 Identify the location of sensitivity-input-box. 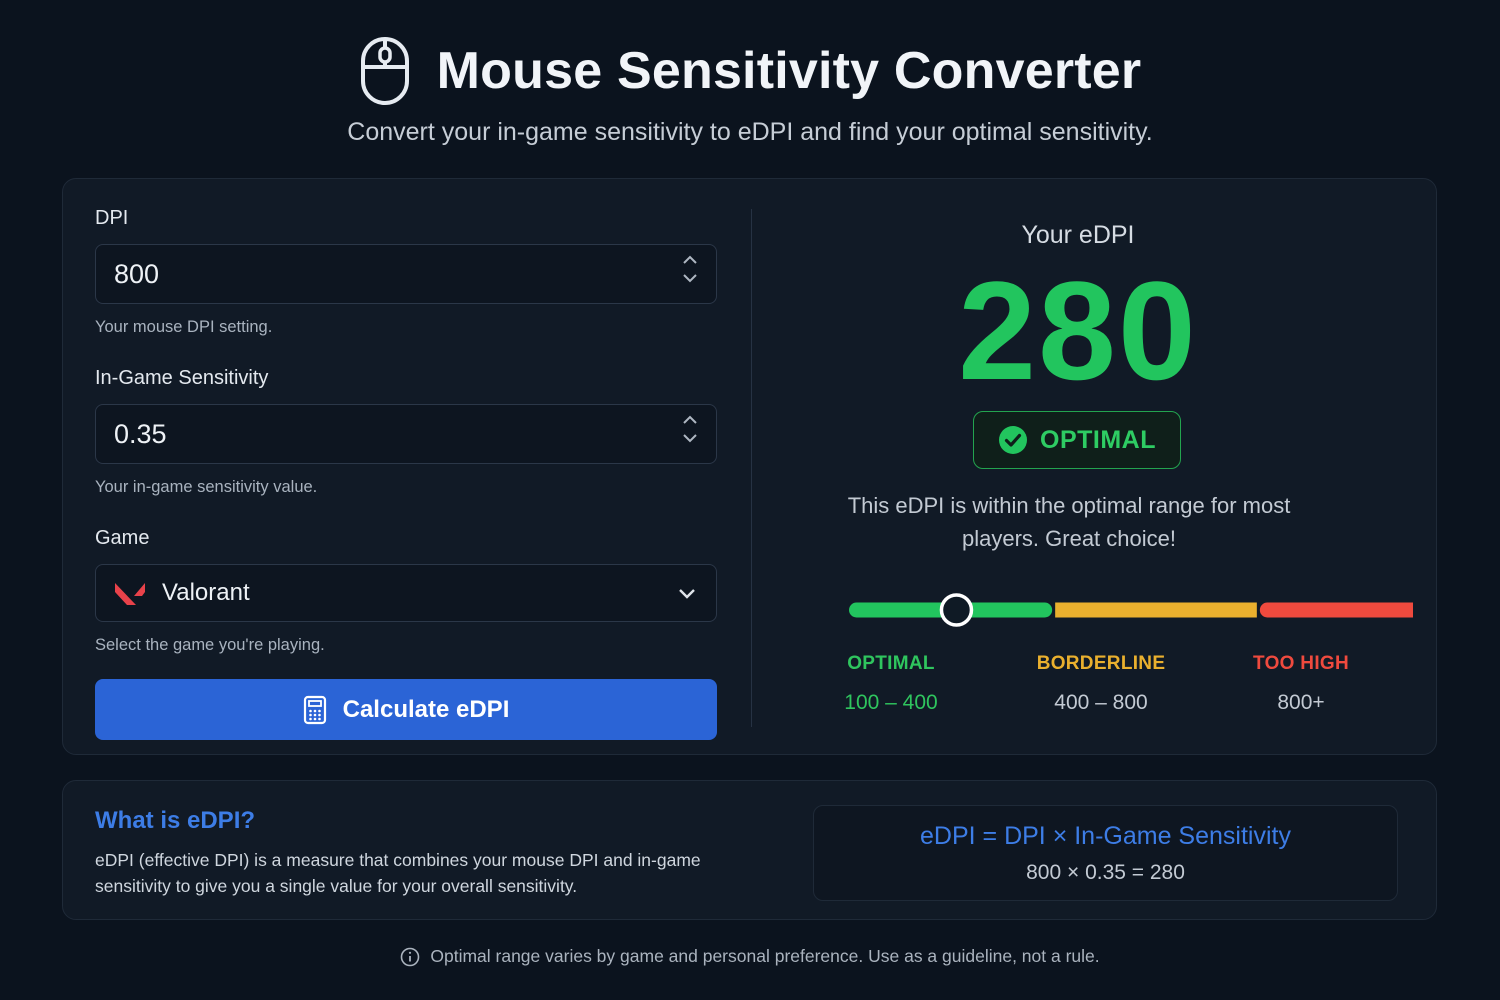
(406, 434).